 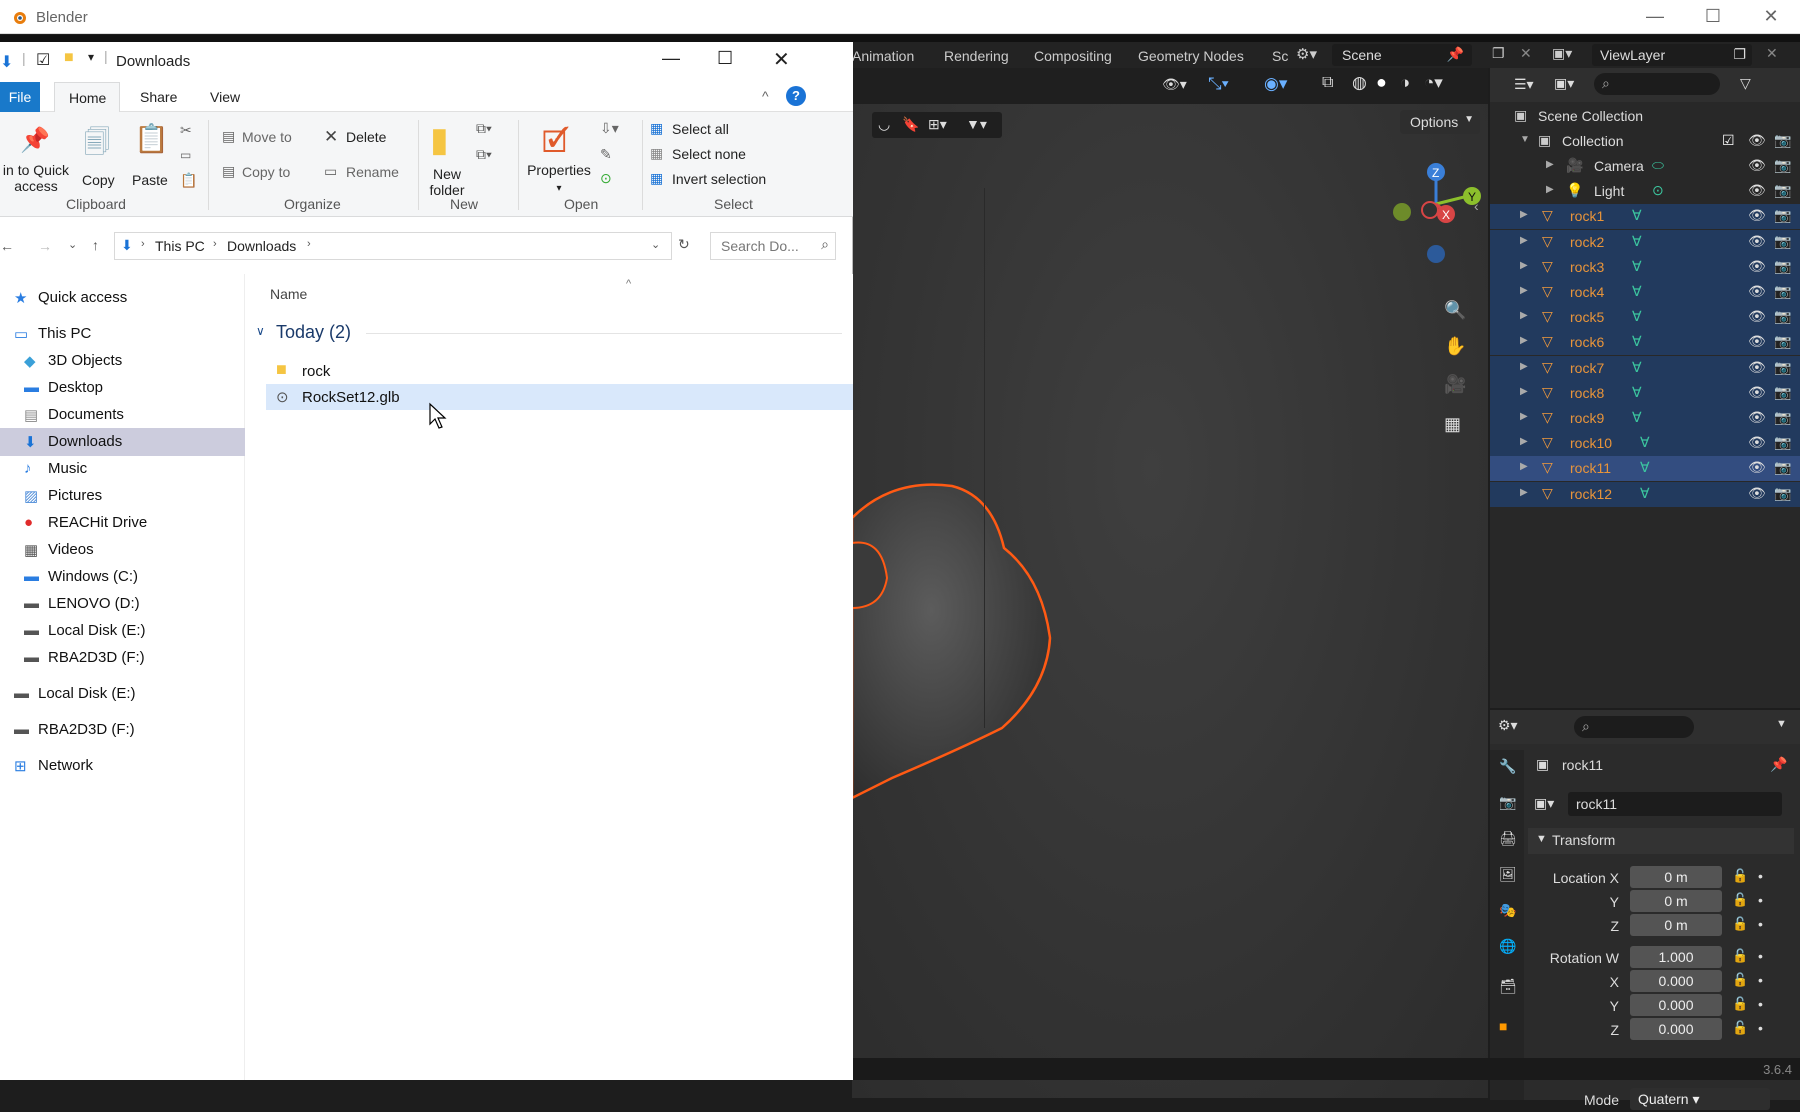 What do you see at coordinates (1073, 56) in the screenshot?
I see `tab-compositing: Compositing` at bounding box center [1073, 56].